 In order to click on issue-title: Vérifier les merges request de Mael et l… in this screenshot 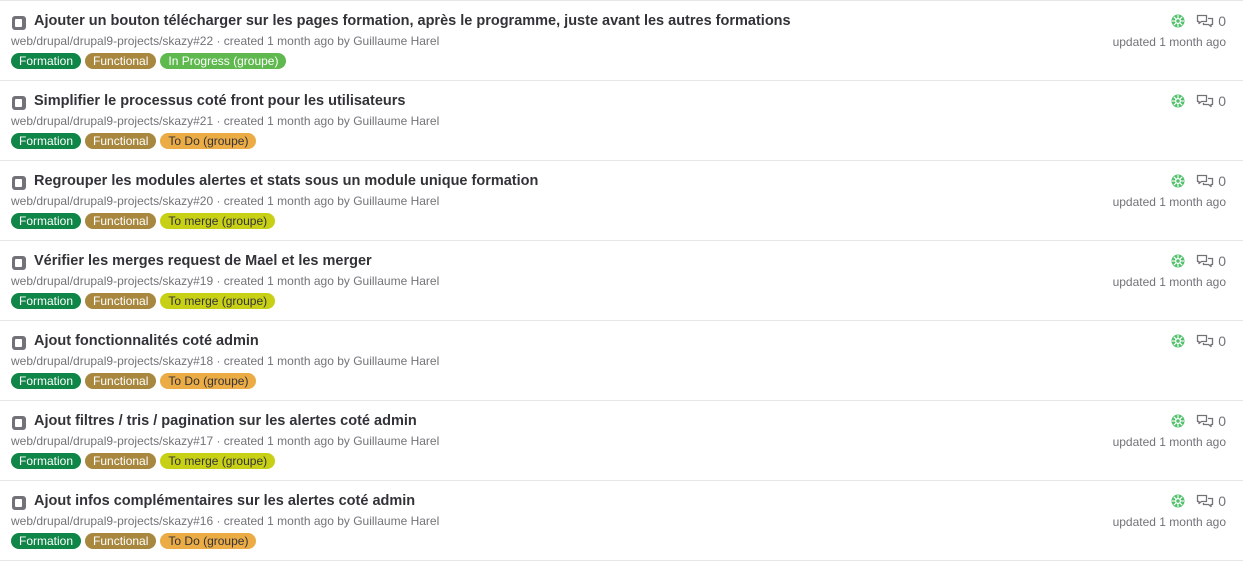, I will do `click(203, 261)`.